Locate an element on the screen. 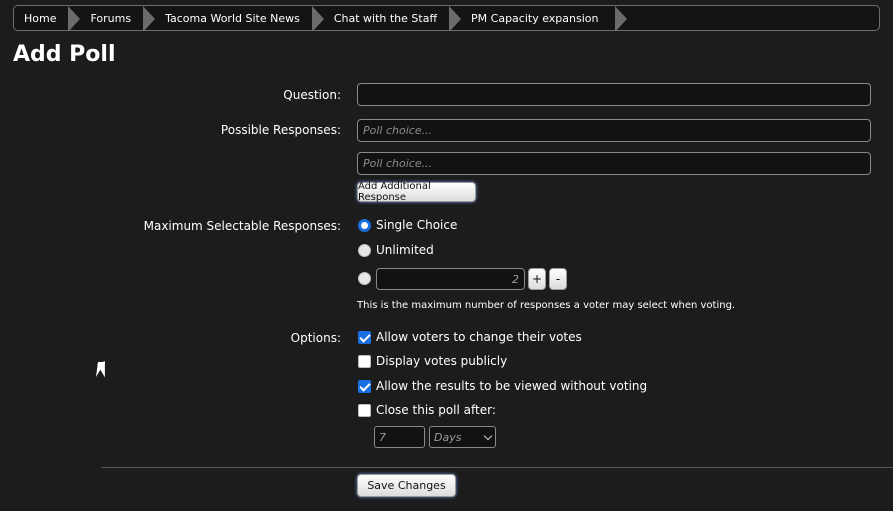 This screenshot has width=893, height=511. change-votes-checkbox is located at coordinates (364, 337).